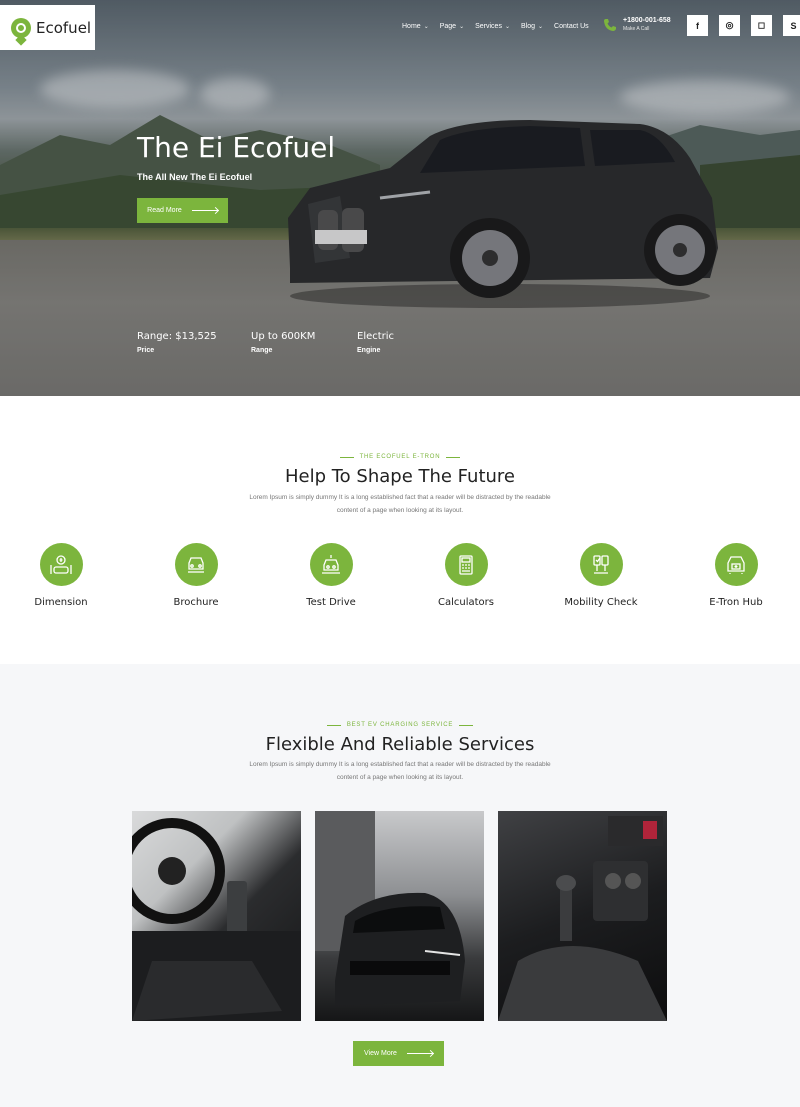  Describe the element at coordinates (610, 24) in the screenshot. I see `phone-icon` at that location.